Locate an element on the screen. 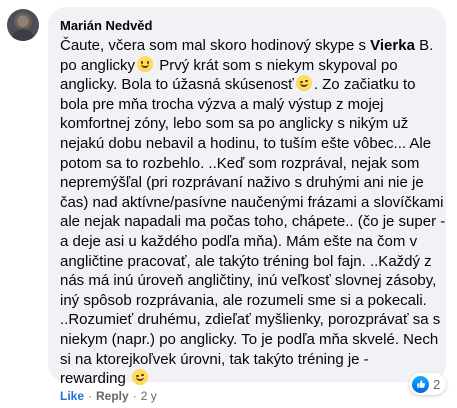 The image size is (457, 408). comment-author: Marián Nedvěd is located at coordinates (247, 25).